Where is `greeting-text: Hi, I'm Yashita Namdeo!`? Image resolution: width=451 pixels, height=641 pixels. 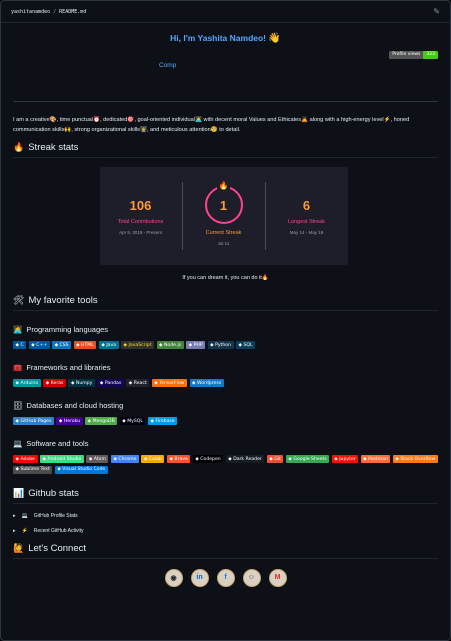
greeting-text: Hi, I'm Yashita Namdeo! is located at coordinates (218, 38).